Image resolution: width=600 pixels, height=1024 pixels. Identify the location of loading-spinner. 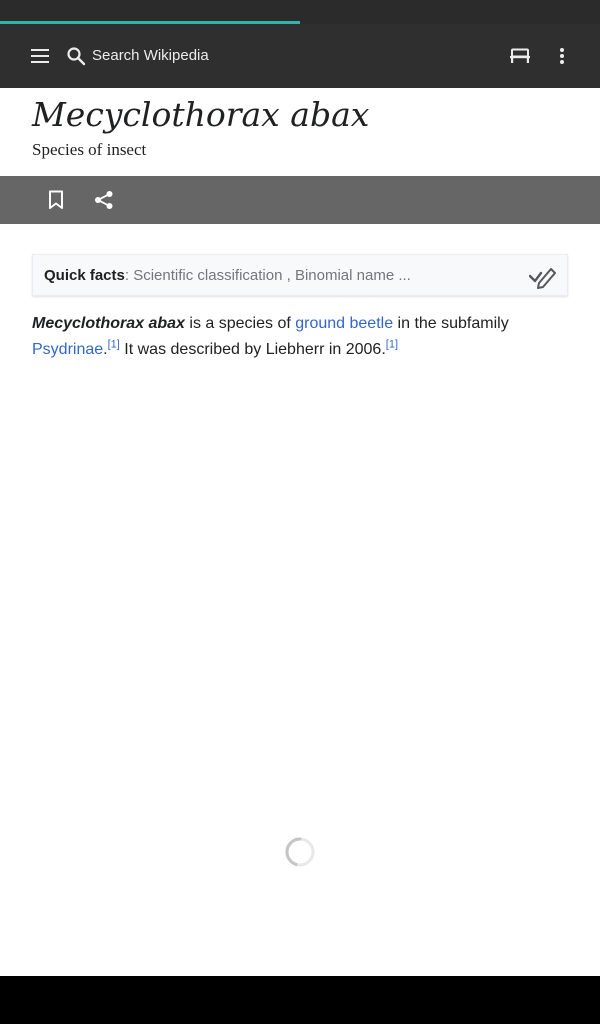
(300, 852).